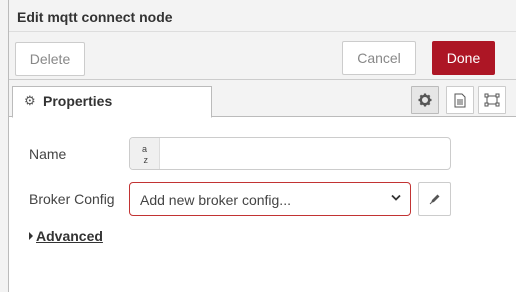 This screenshot has width=516, height=292. What do you see at coordinates (48, 154) in the screenshot?
I see `name-label: Name` at bounding box center [48, 154].